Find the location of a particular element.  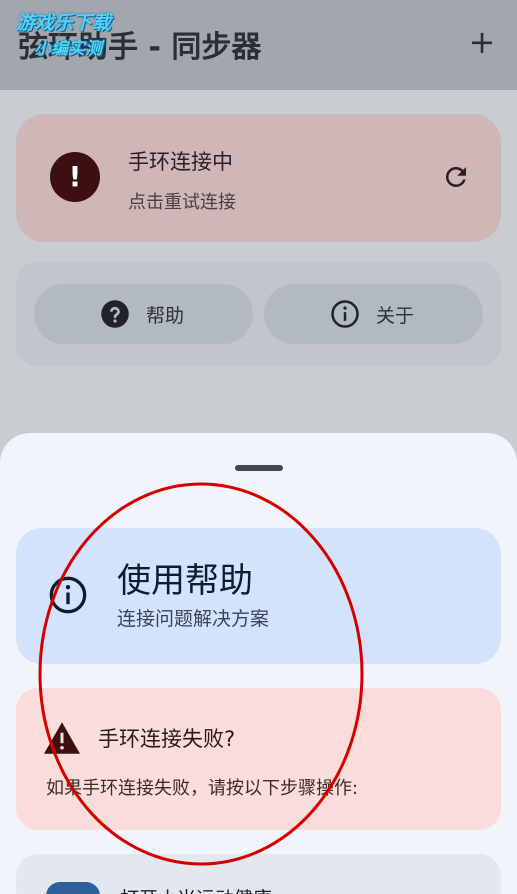

help-title: 使用帮助 is located at coordinates (185, 581).